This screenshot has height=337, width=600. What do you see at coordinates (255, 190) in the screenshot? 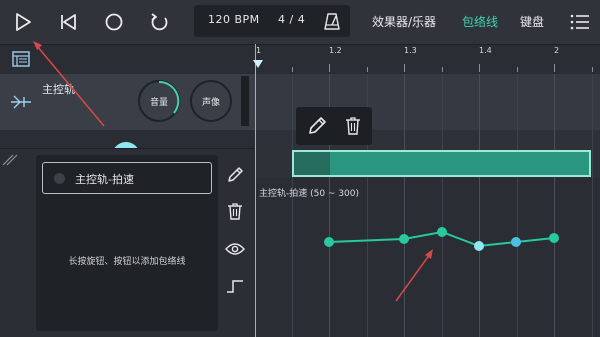
I see `playhead` at bounding box center [255, 190].